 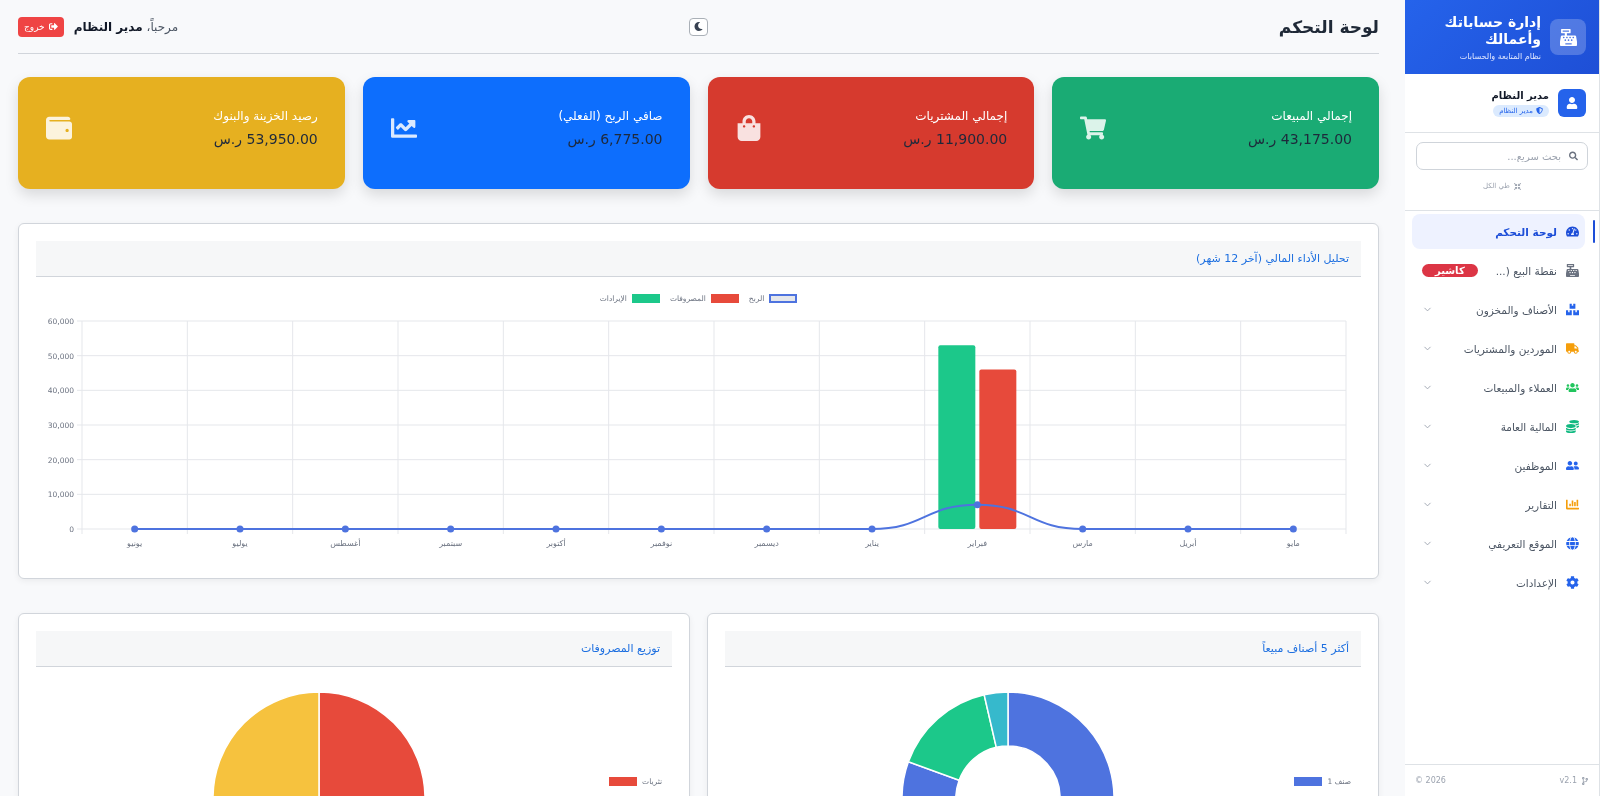 I want to click on x-axis-label: أكتوبر, so click(x=556, y=543).